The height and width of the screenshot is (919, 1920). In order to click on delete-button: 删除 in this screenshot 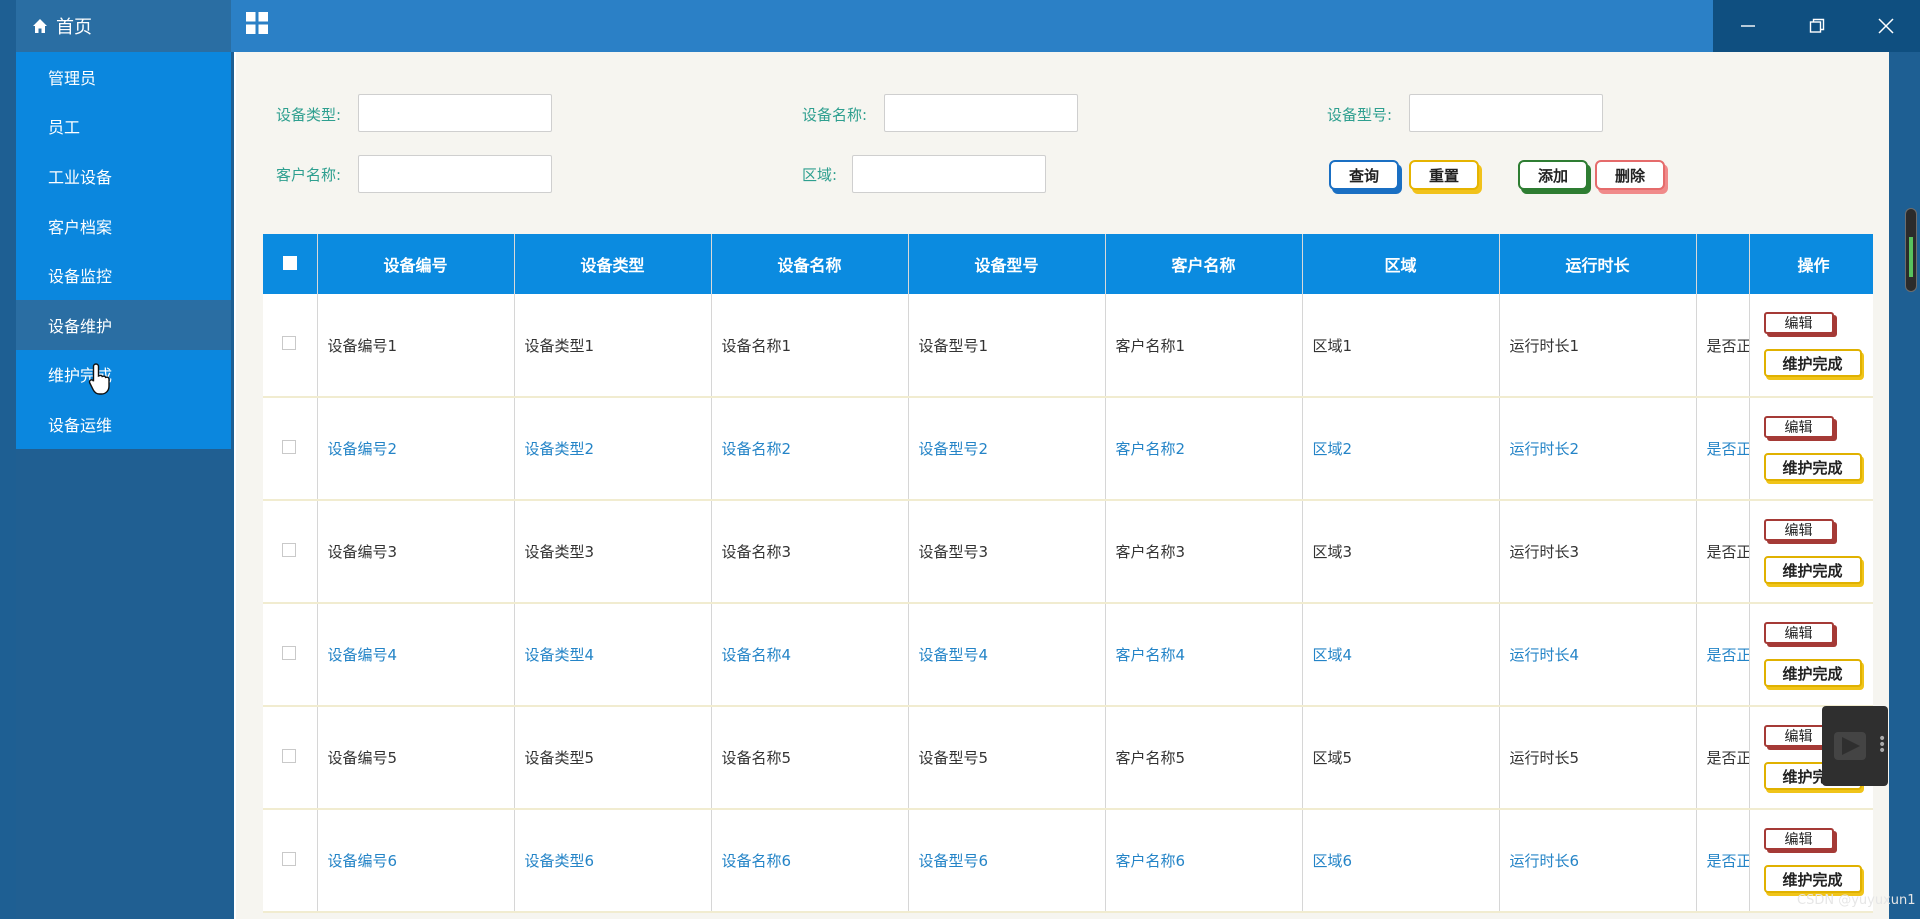, I will do `click(1630, 175)`.